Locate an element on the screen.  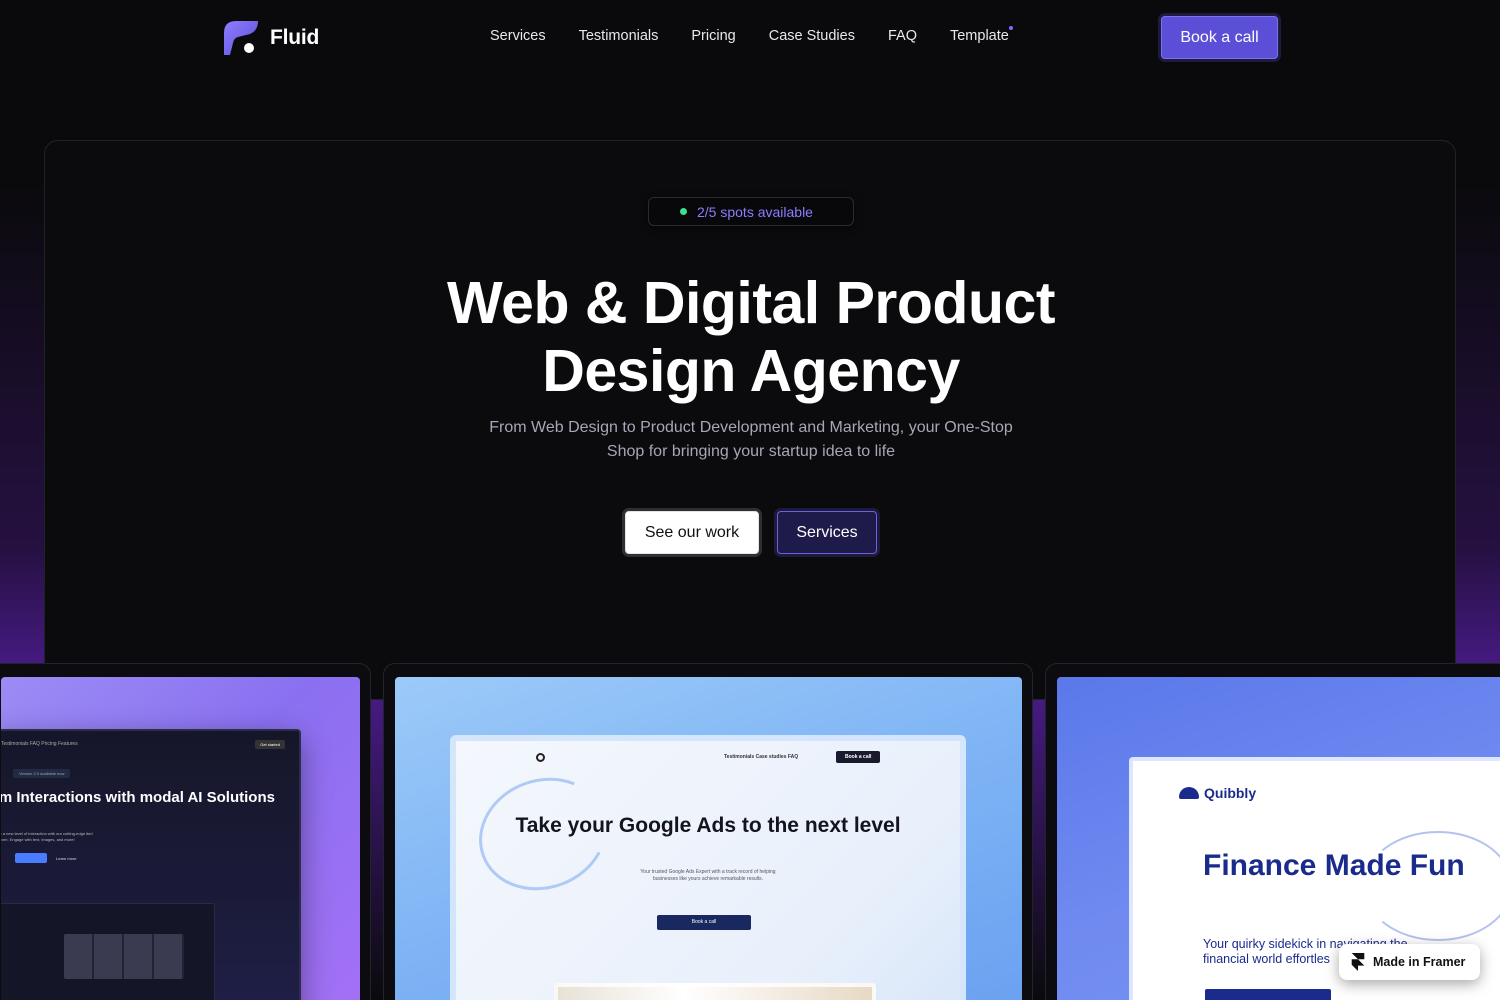
fluid-logo-icon is located at coordinates (241, 38).